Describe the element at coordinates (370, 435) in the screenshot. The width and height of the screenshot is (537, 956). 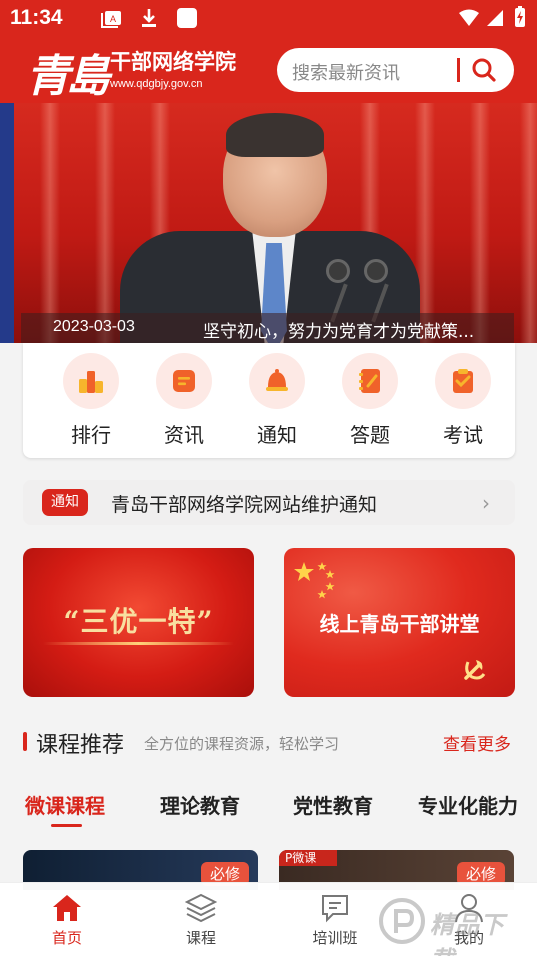
I see `quick-item-label: 答题` at that location.